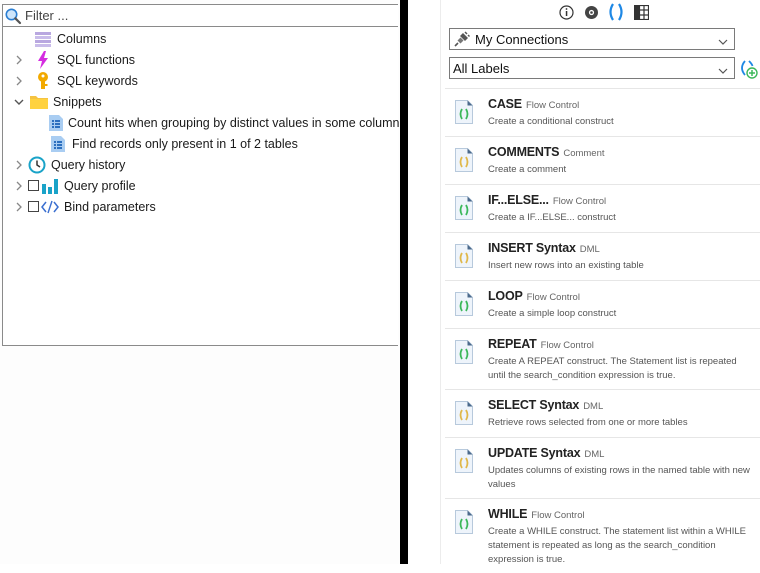 This screenshot has width=760, height=573. What do you see at coordinates (591, 12) in the screenshot?
I see `eye-icon` at bounding box center [591, 12].